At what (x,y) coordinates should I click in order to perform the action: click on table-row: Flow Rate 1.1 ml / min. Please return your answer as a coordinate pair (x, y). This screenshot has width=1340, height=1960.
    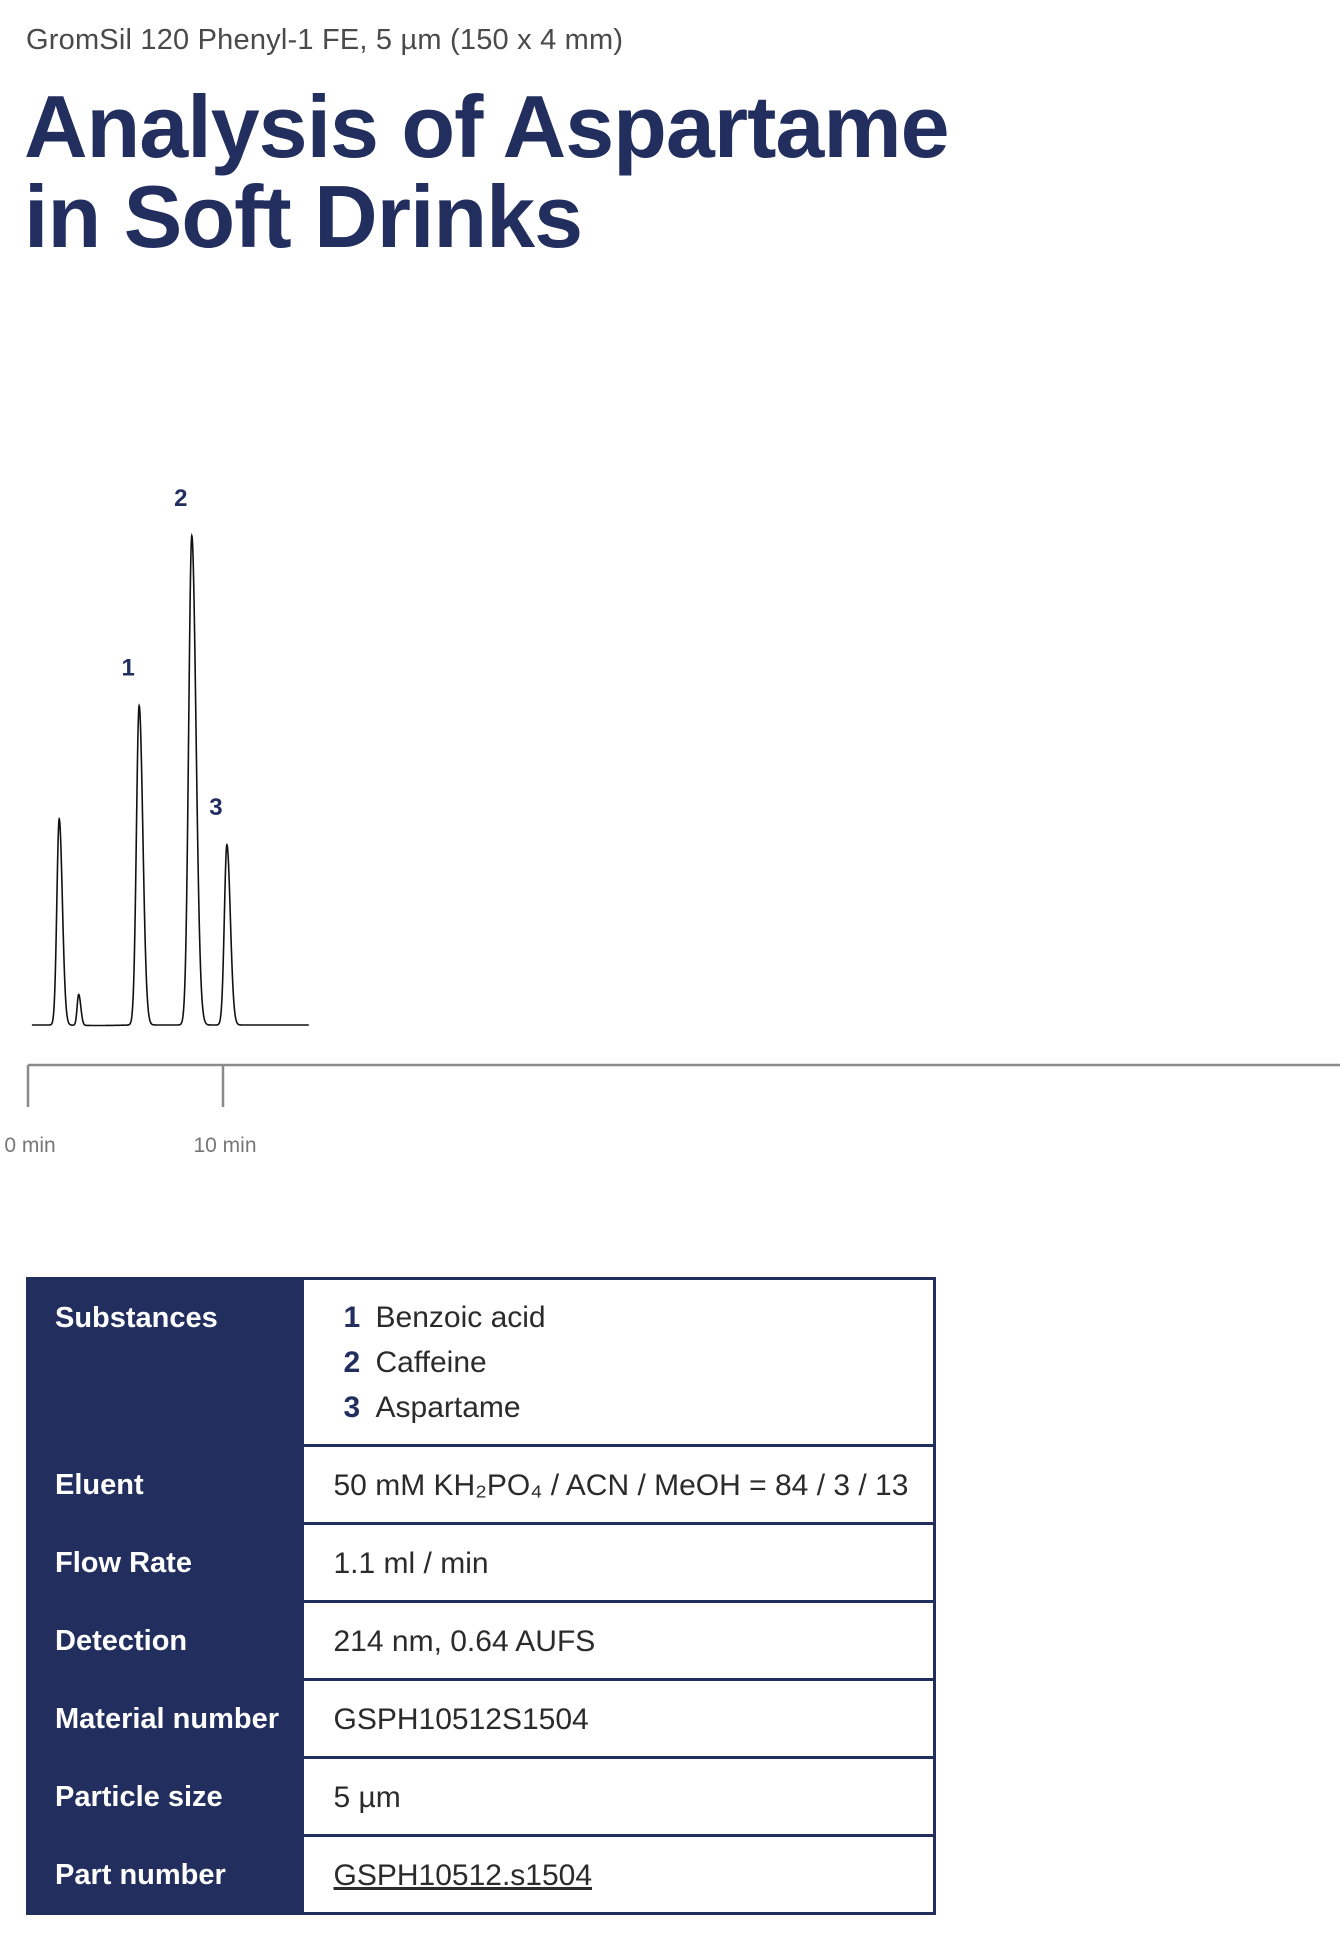
    Looking at the image, I should click on (481, 1563).